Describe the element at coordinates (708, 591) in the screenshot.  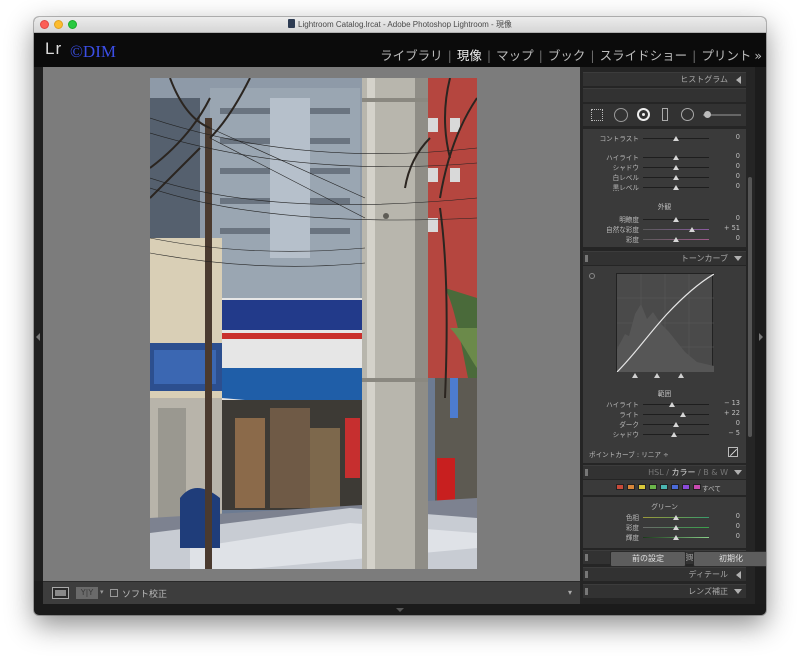
I see `lens-corrections-title: レンズ補正` at that location.